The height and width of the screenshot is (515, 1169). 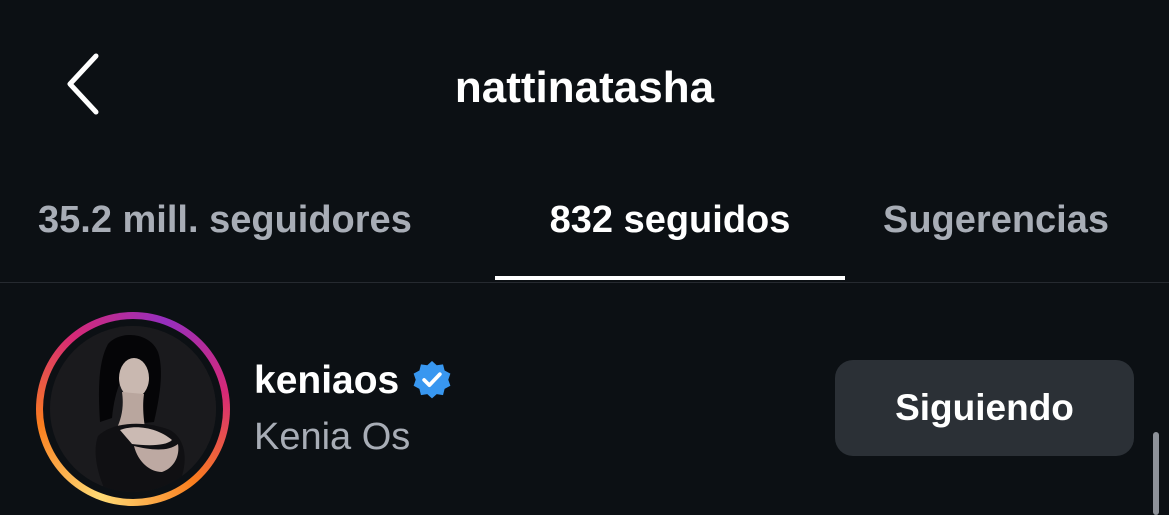 What do you see at coordinates (584, 282) in the screenshot?
I see `divider` at bounding box center [584, 282].